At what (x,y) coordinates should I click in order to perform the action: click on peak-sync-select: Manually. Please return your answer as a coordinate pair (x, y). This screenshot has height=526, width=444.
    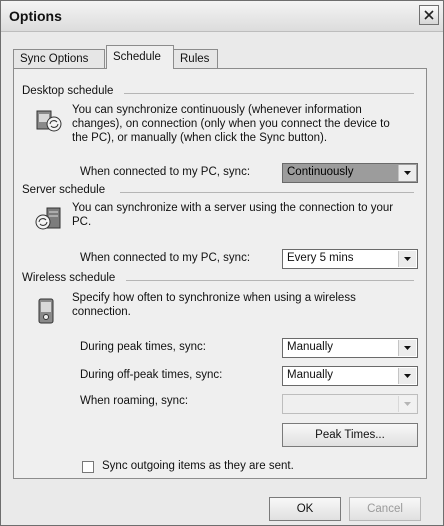
    Looking at the image, I should click on (350, 348).